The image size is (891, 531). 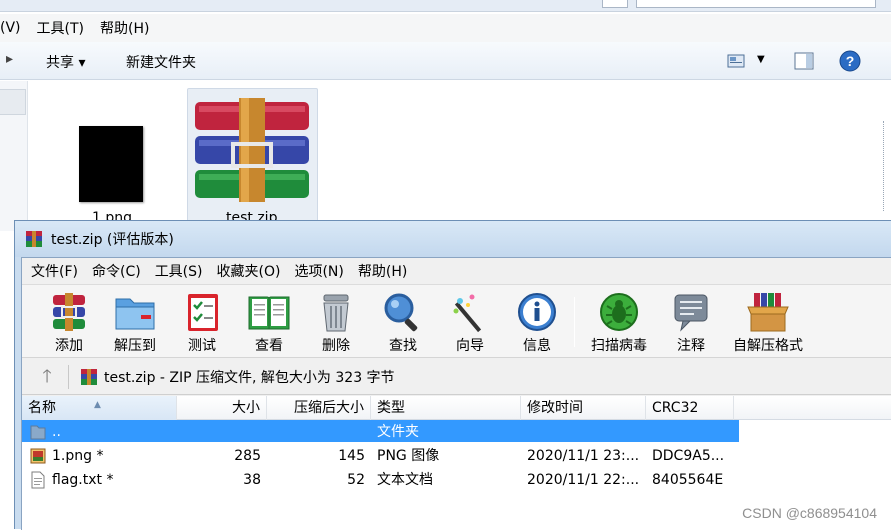 I want to click on folder-up-icon, so click(x=38, y=432).